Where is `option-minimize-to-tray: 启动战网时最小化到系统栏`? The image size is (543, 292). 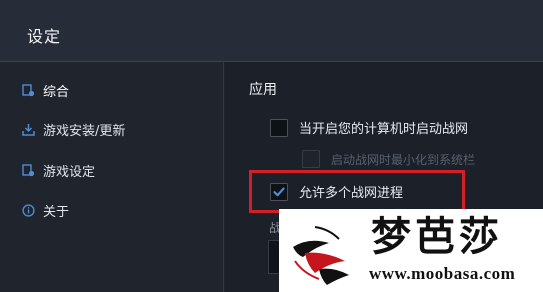
option-minimize-to-tray: 启动战网时最小化到系统栏 is located at coordinates (388, 159).